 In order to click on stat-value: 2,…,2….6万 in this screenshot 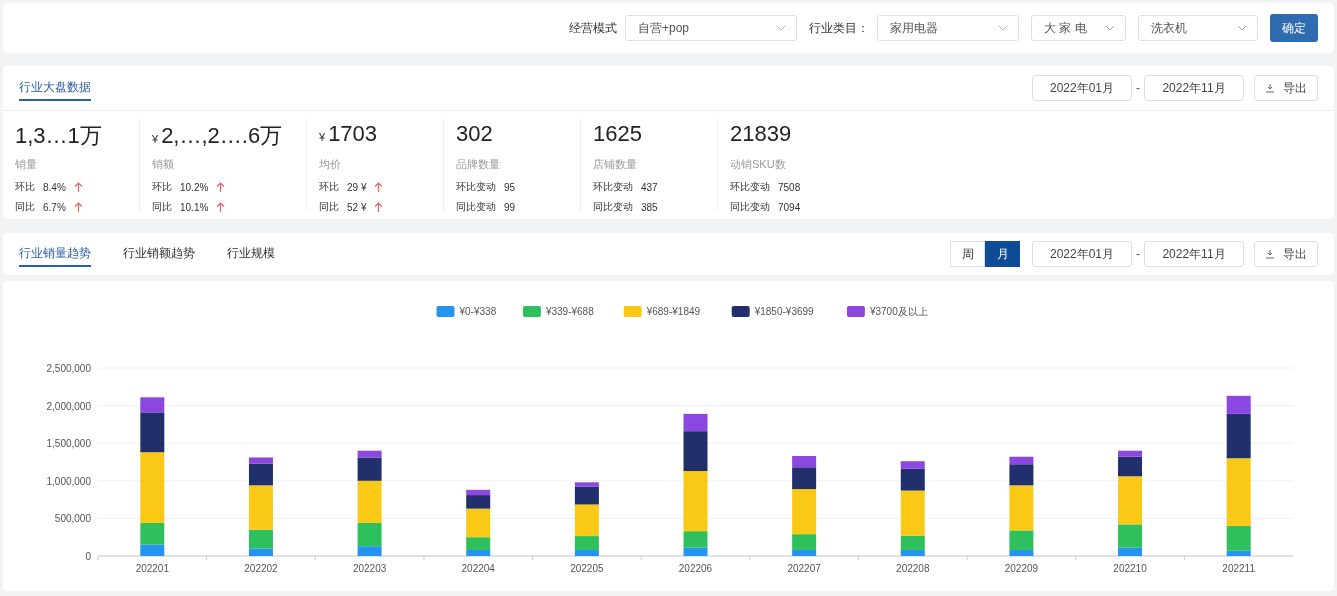, I will do `click(222, 136)`.